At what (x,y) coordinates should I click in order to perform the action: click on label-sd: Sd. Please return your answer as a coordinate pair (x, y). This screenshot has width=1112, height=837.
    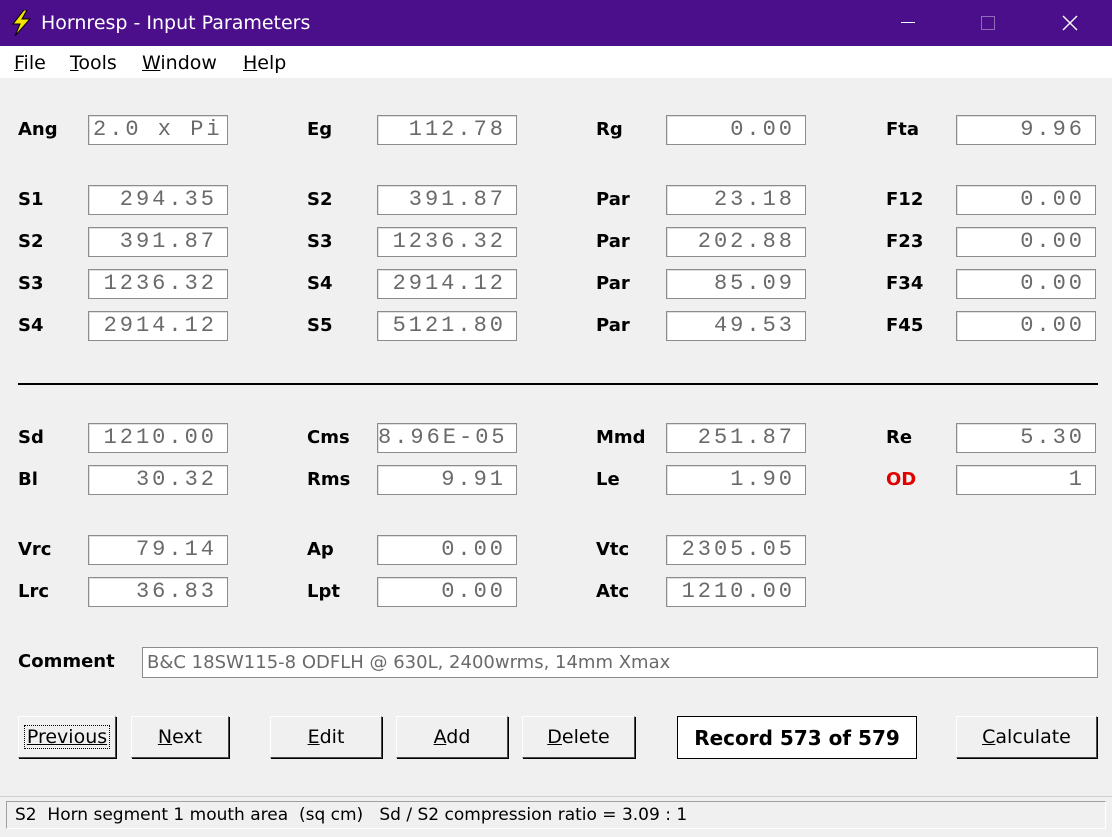
    Looking at the image, I should click on (31, 437).